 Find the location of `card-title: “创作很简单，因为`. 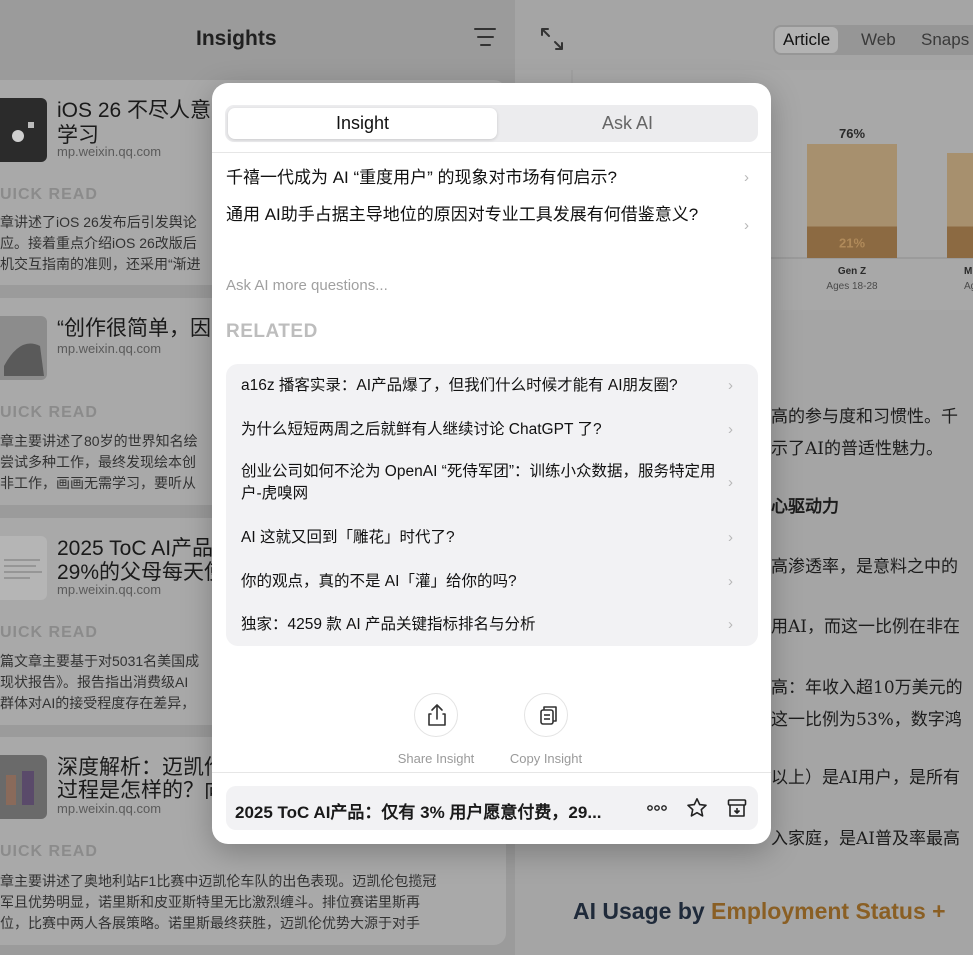

card-title: “创作很简单，因为 is located at coordinates (144, 328).